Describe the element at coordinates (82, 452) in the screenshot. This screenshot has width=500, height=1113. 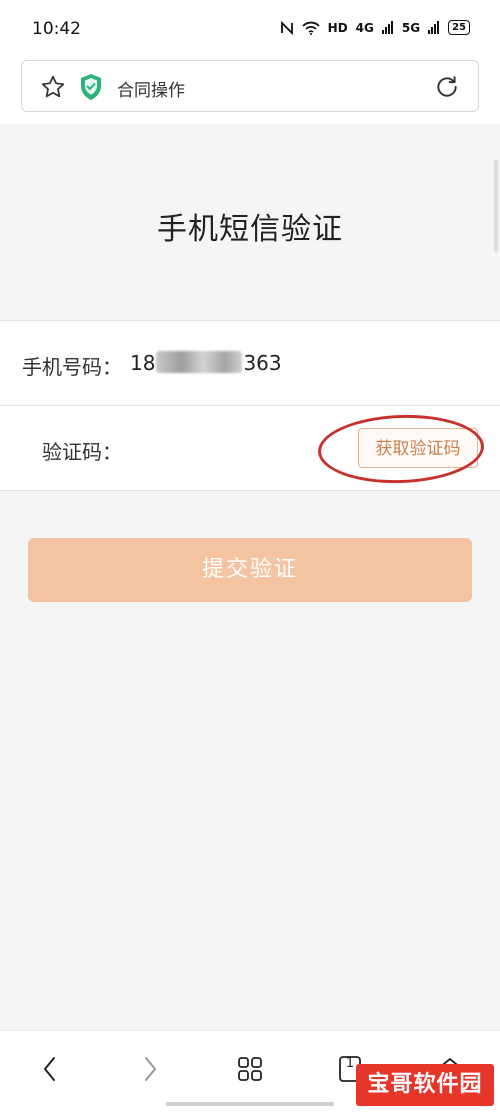
I see `code-label: 验证码：` at that location.